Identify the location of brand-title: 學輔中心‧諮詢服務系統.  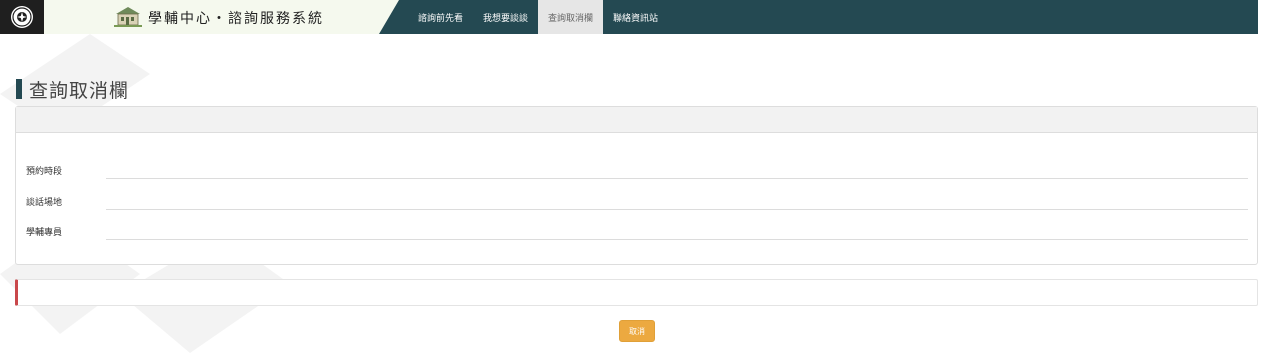
(236, 19).